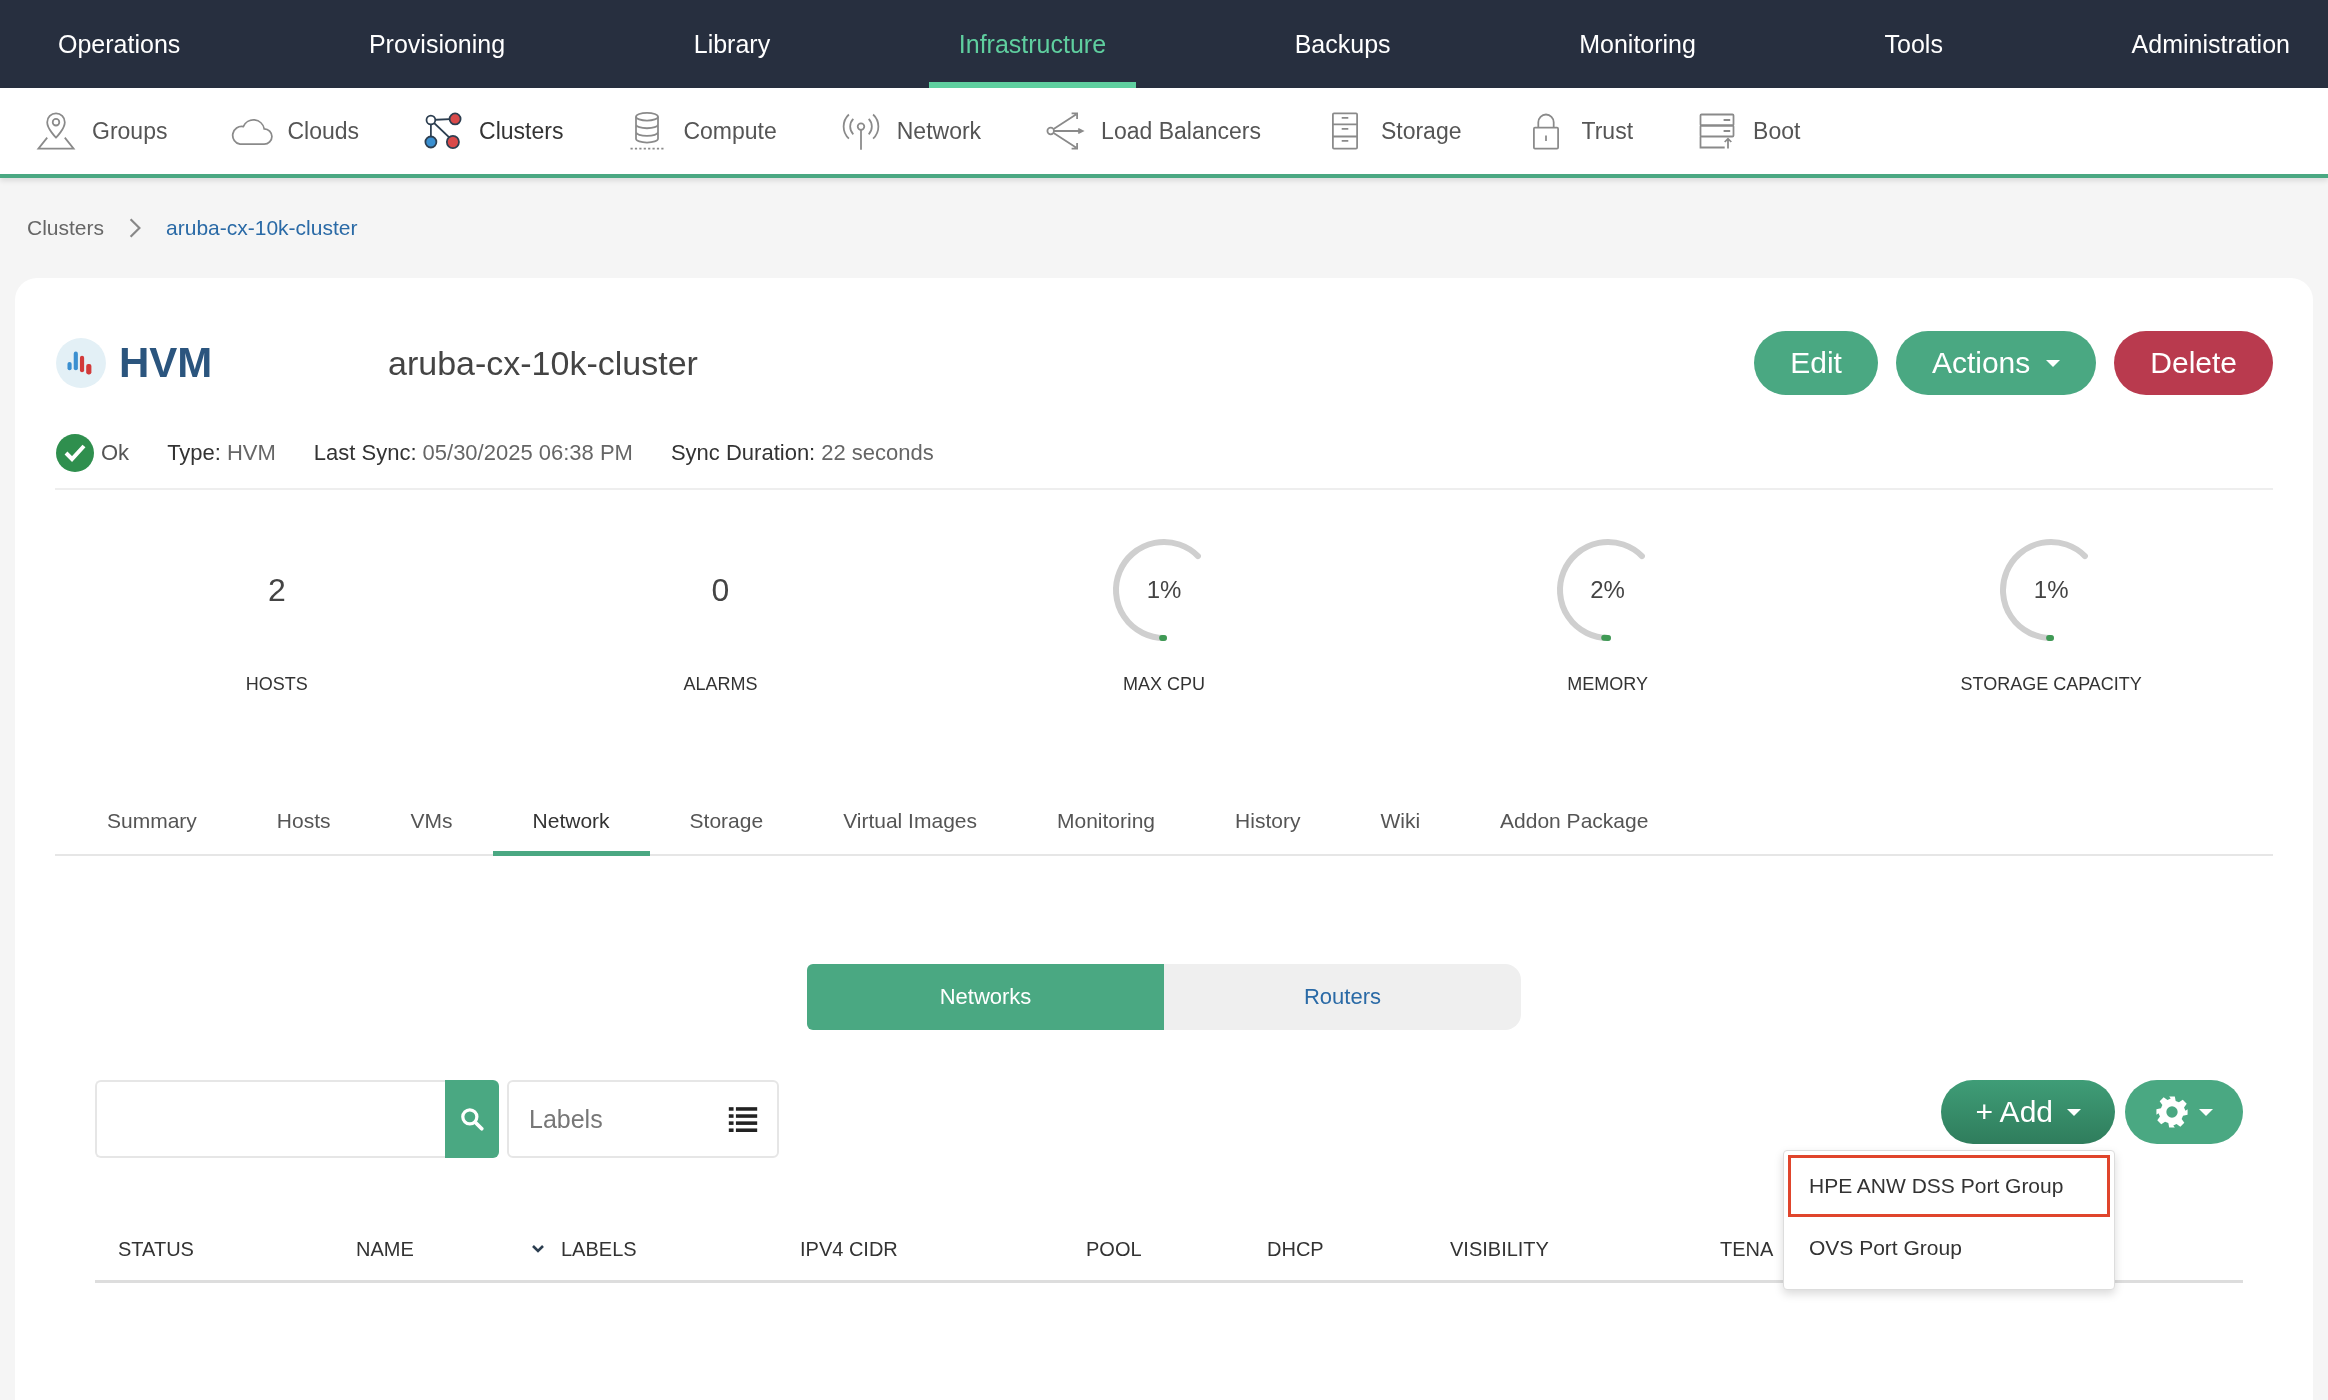  I want to click on stat-value: 2, so click(276, 590).